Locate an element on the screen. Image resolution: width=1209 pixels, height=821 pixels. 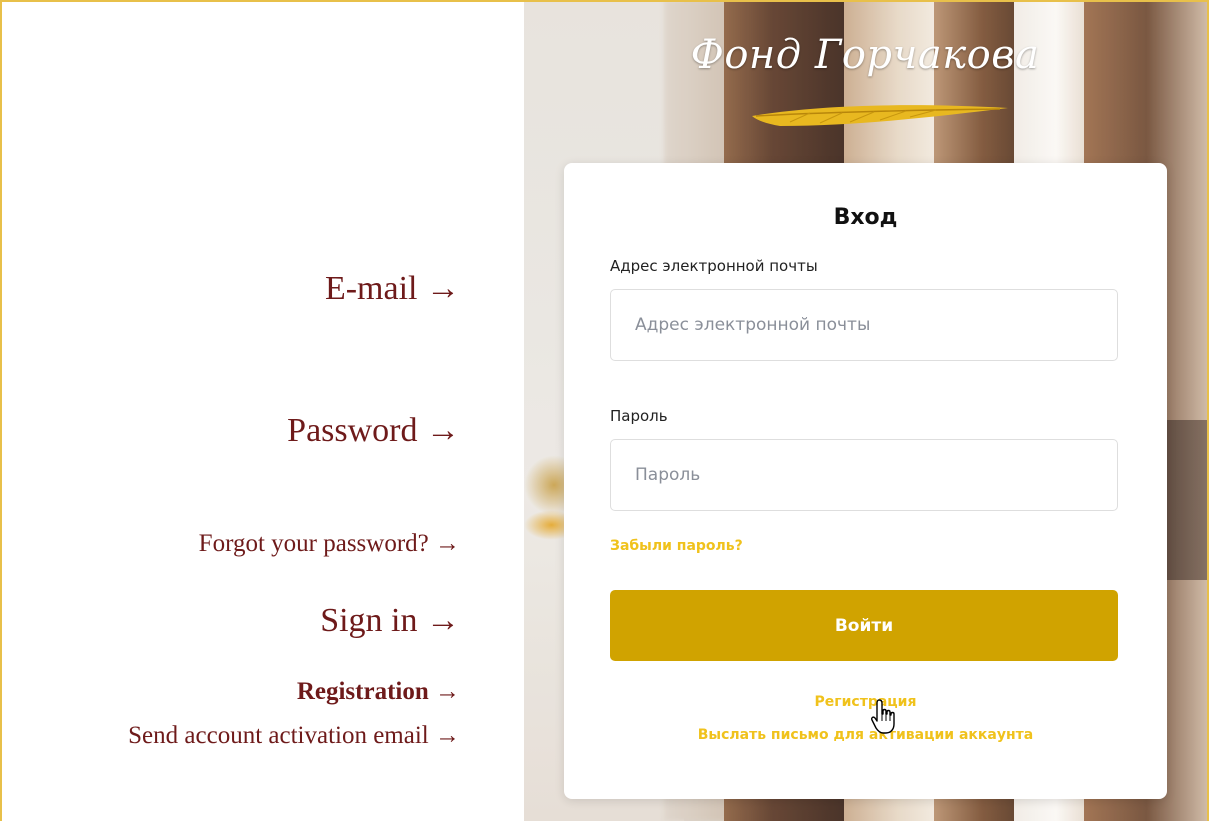
annotation-forgot-password: Forgot your password? → is located at coordinates (329, 543).